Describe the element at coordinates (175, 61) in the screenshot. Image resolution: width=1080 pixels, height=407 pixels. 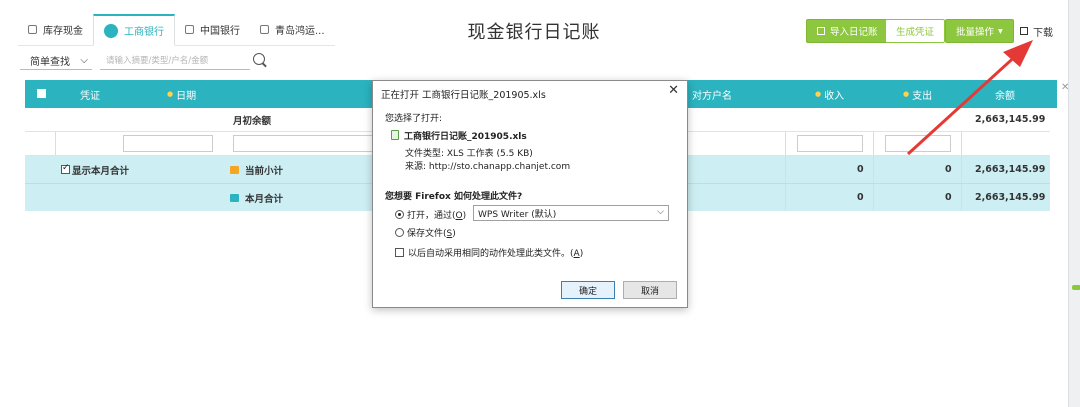
I see `search-input` at that location.